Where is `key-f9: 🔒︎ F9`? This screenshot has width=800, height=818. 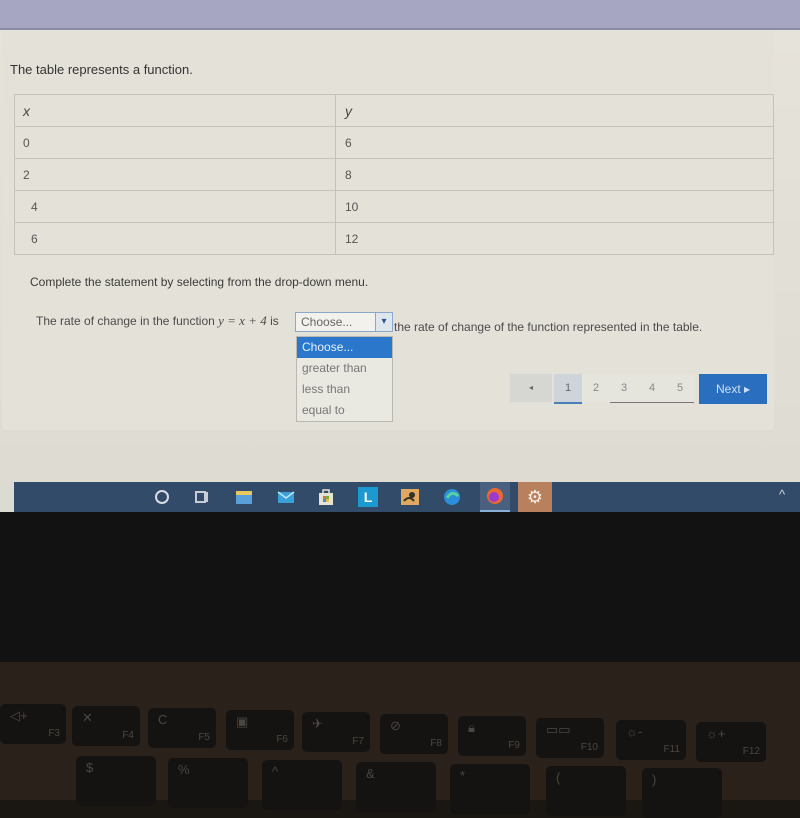 key-f9: 🔒︎ F9 is located at coordinates (492, 736).